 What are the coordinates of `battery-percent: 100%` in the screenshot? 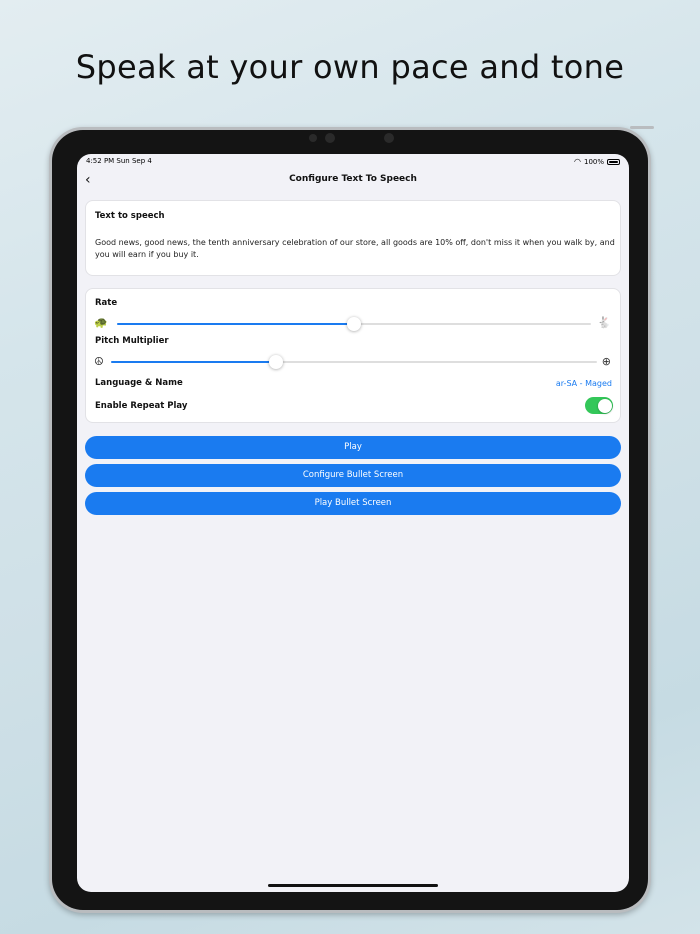 It's located at (593, 161).